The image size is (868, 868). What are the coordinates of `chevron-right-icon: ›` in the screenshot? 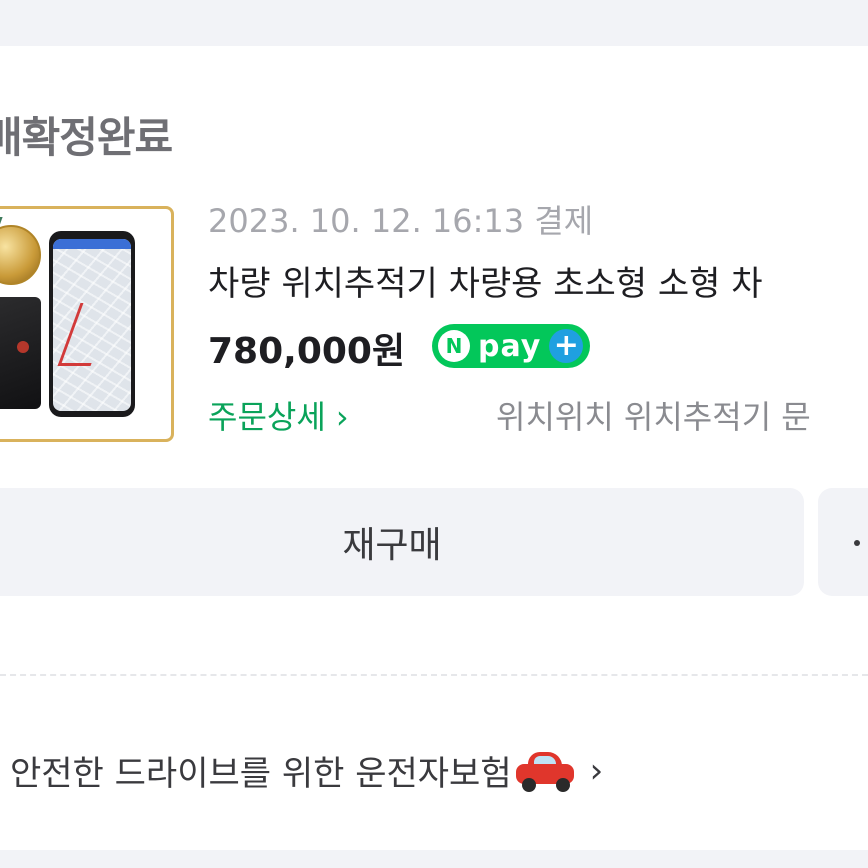 It's located at (596, 770).